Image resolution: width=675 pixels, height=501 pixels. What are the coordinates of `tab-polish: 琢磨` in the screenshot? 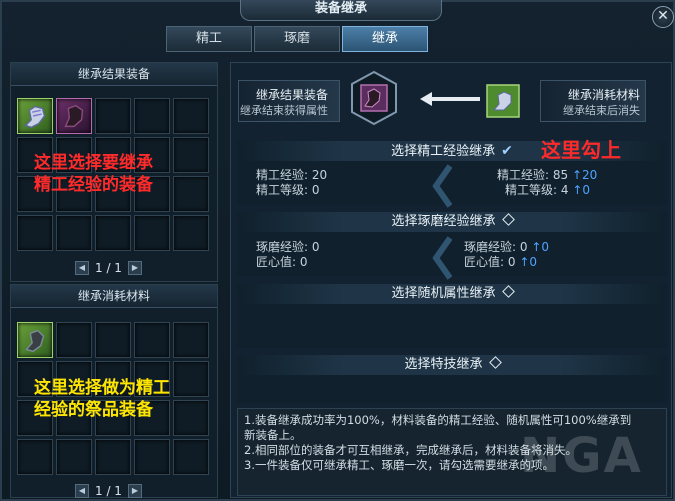 It's located at (297, 39).